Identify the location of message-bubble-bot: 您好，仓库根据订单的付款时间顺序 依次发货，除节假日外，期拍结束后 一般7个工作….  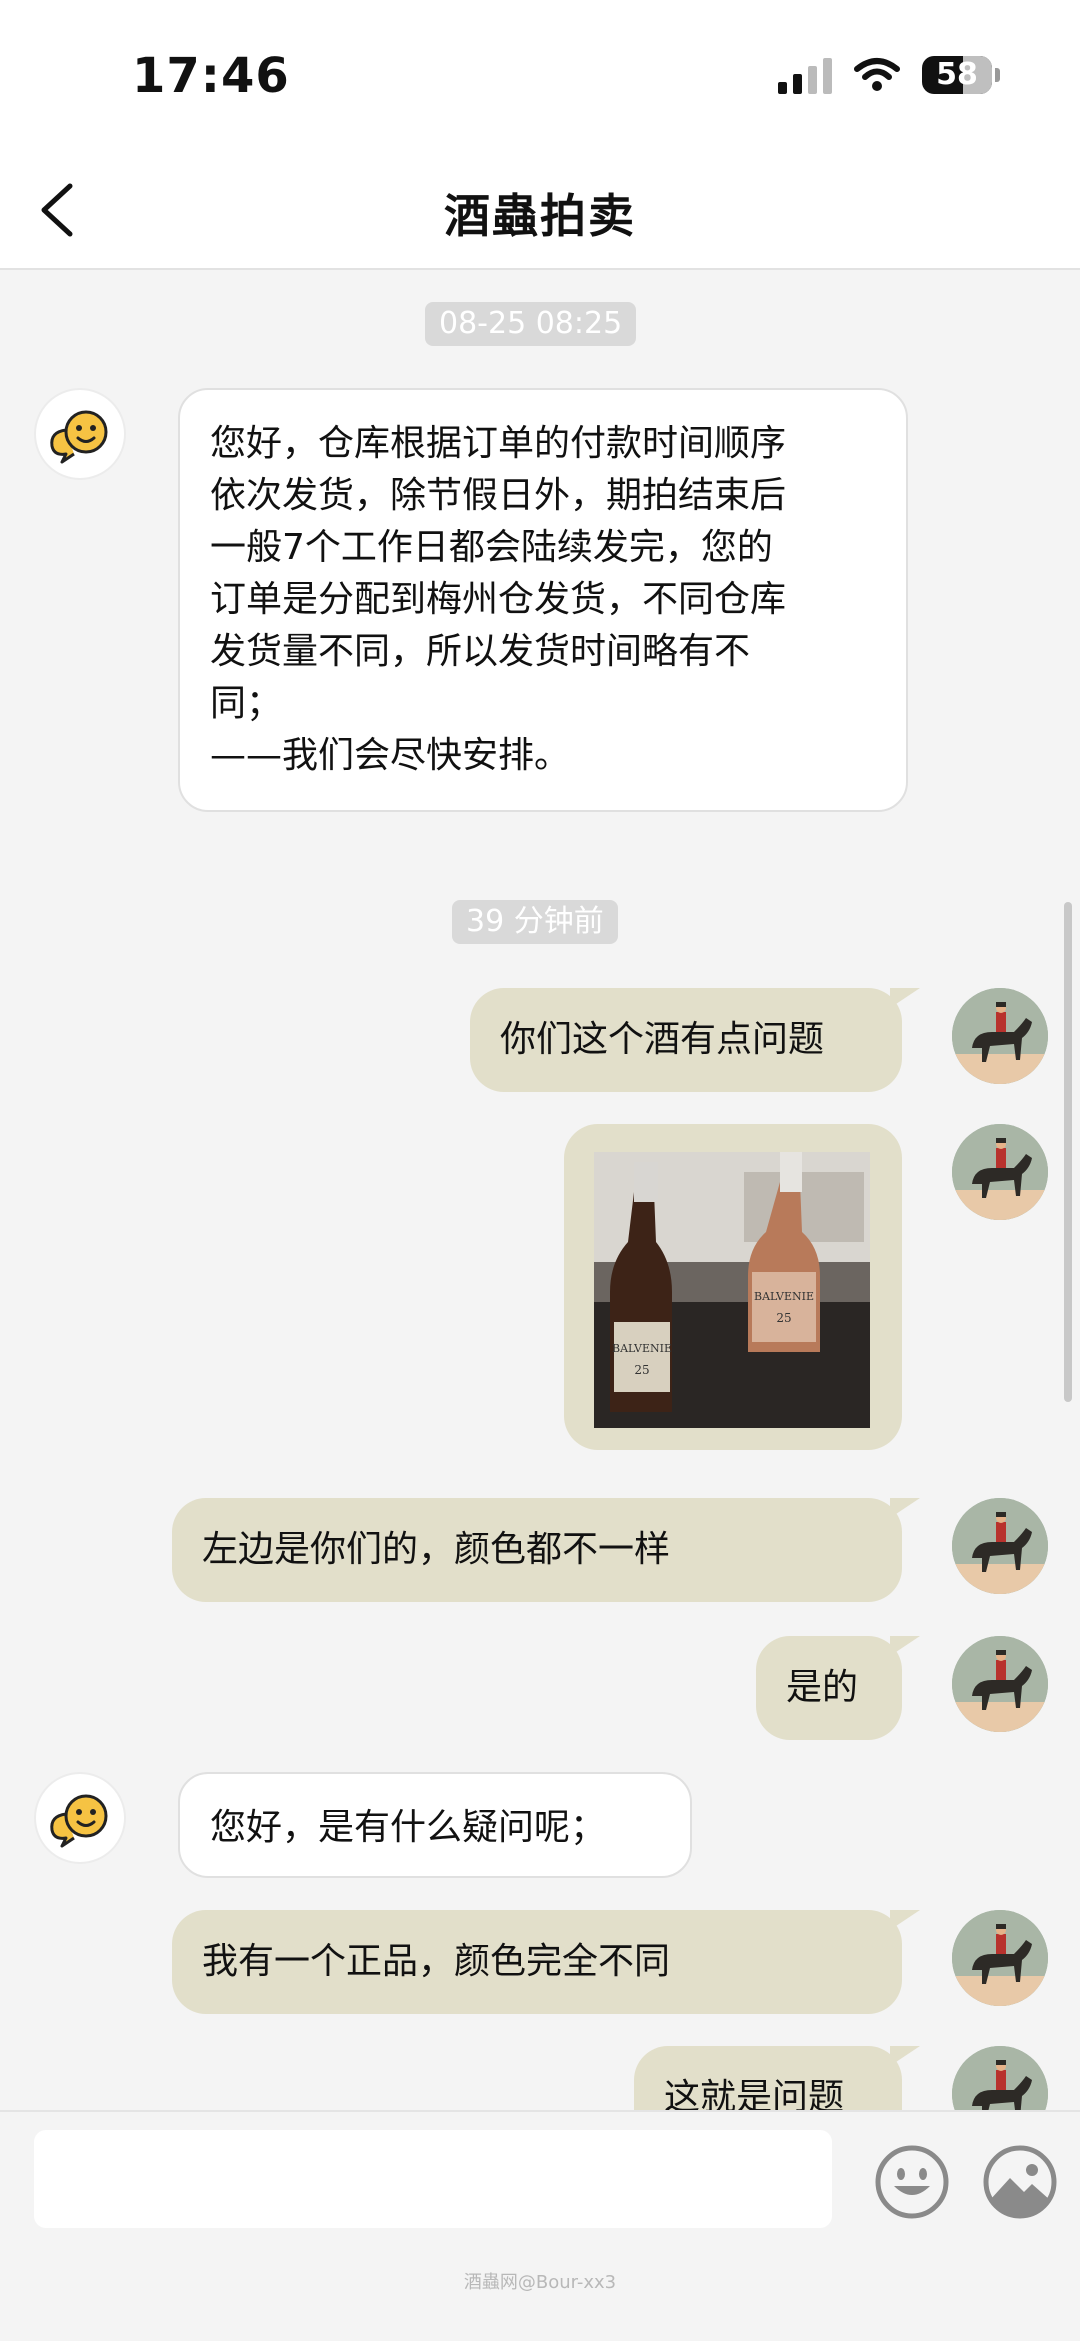
(543, 600).